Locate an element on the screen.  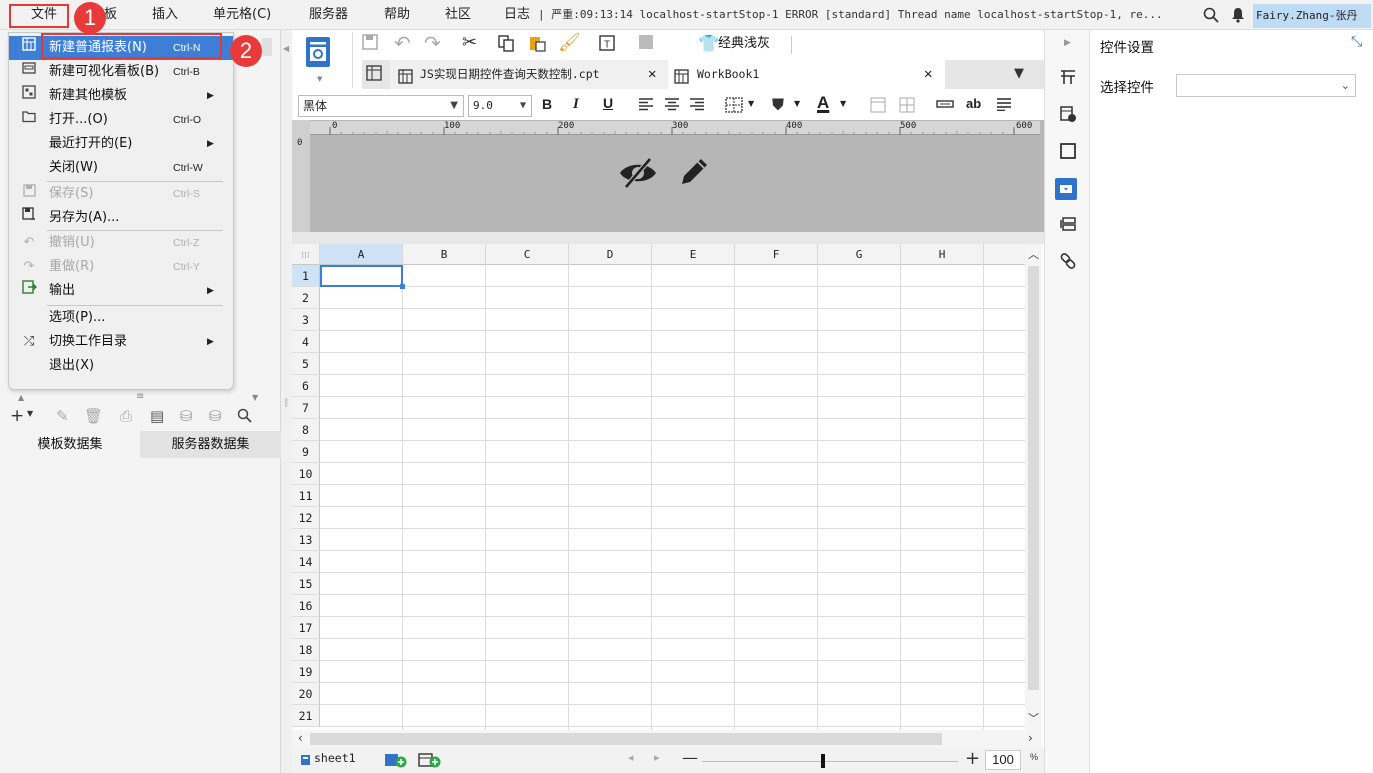
menu-item-switch-workdir: ⤮ 切换工作目录 ▶ is located at coordinates (121, 342).